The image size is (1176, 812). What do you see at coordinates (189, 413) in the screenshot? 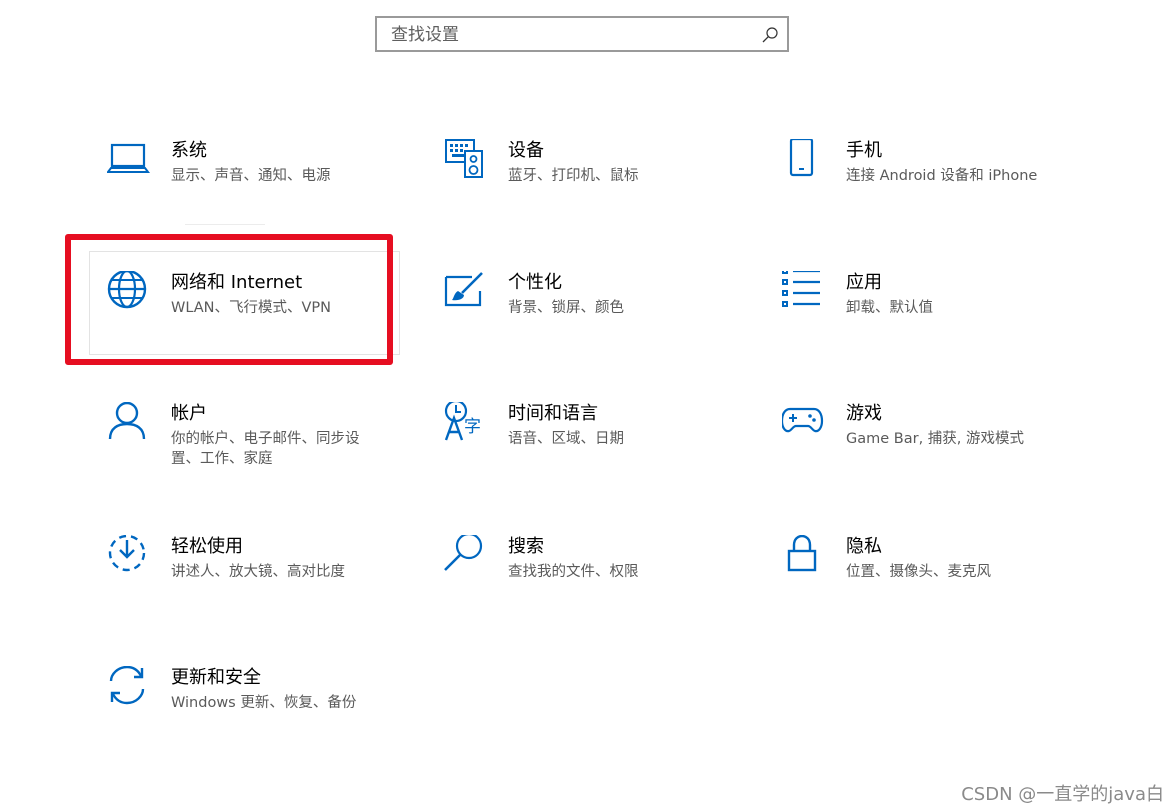
I see `tile-title: 帐户` at bounding box center [189, 413].